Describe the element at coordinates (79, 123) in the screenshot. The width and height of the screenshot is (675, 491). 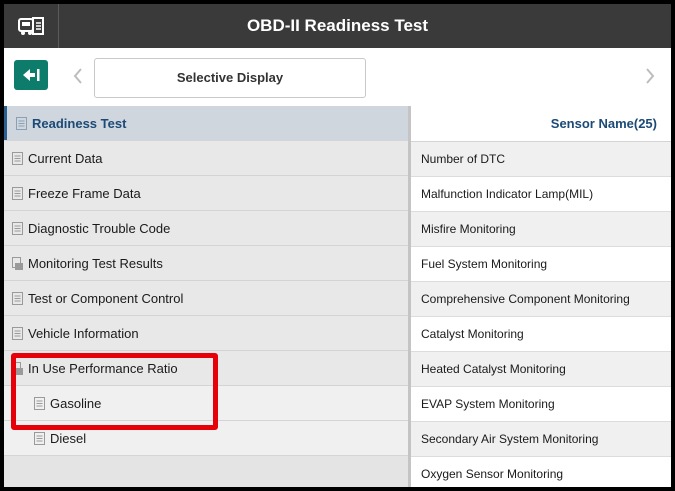
I see `menu-item-label: Readiness Test` at that location.